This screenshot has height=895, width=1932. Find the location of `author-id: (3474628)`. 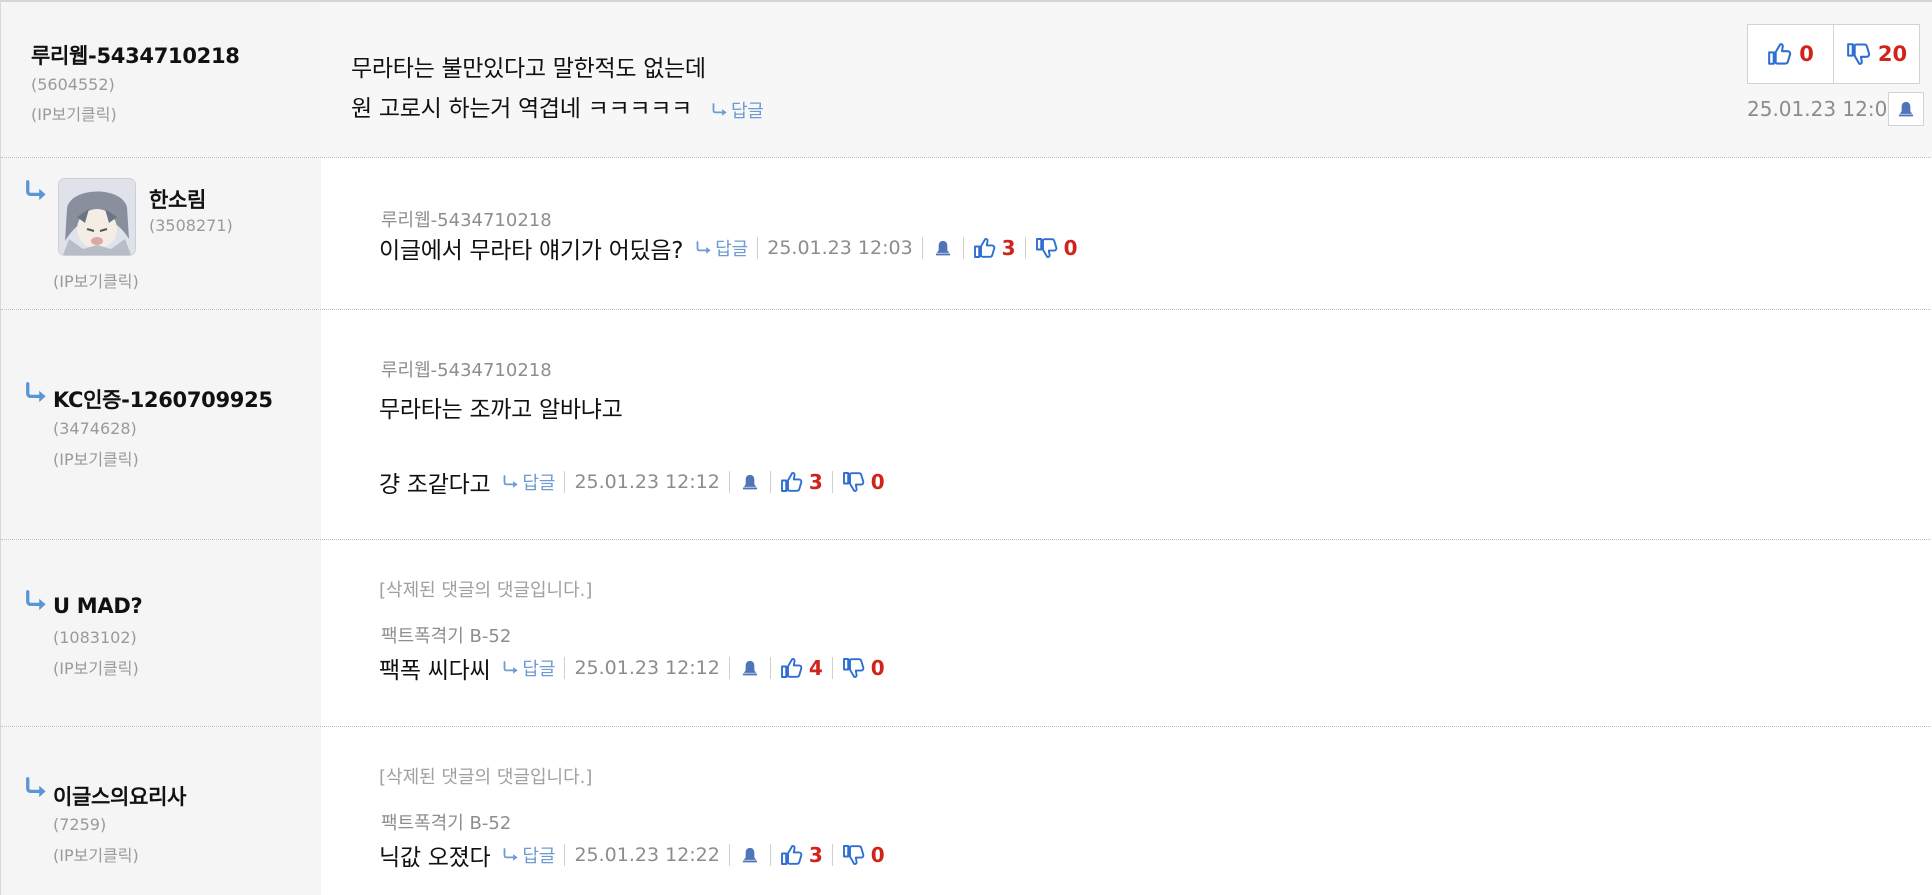

author-id: (3474628) is located at coordinates (95, 428).